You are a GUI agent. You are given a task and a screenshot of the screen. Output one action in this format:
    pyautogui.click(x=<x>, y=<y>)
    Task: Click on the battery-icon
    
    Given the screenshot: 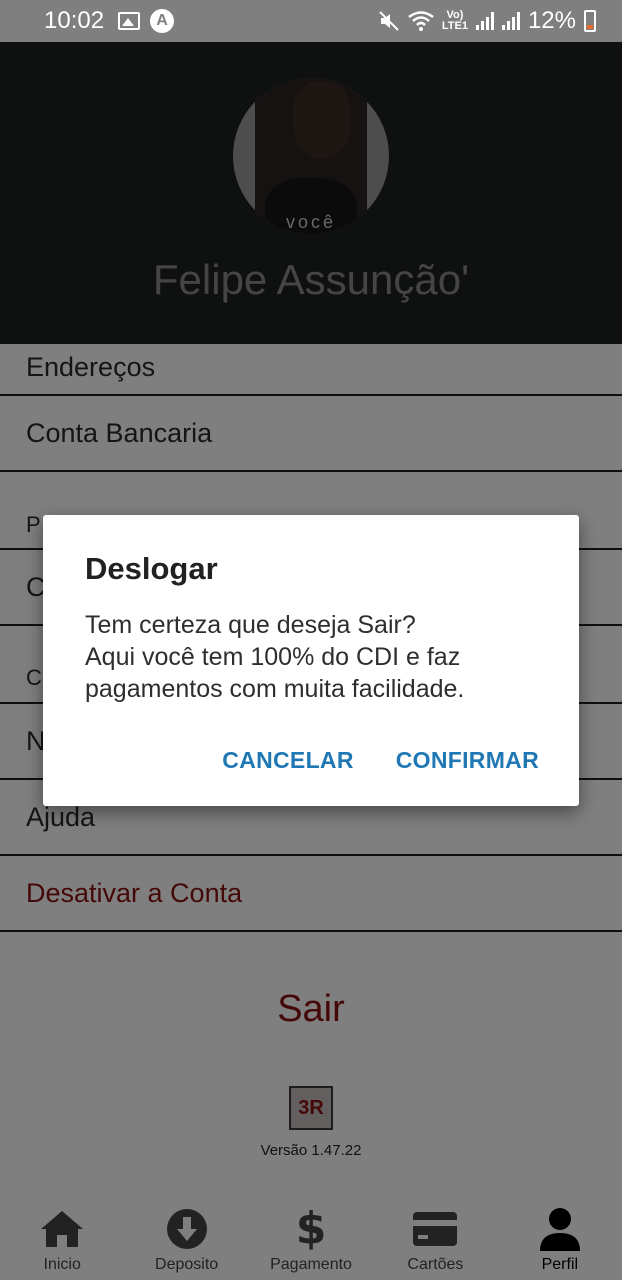 What is the action you would take?
    pyautogui.click(x=590, y=21)
    